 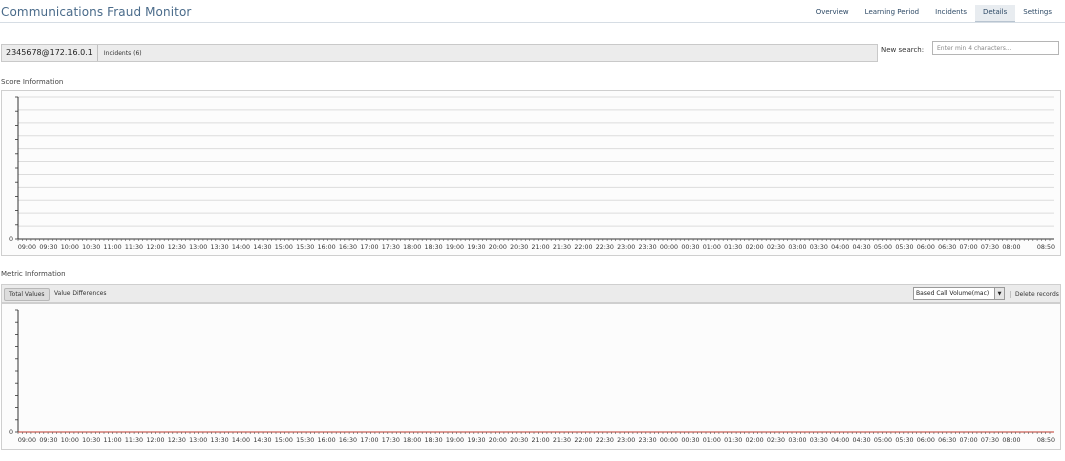 I want to click on x-tick-label: 09:30, so click(x=48, y=440).